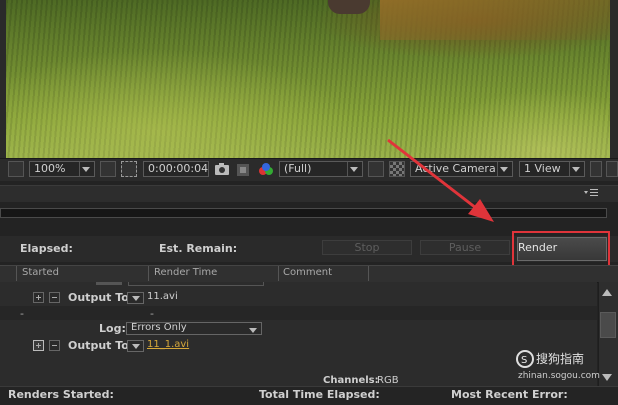 Image resolution: width=618 pixels, height=405 pixels. What do you see at coordinates (319, 394) in the screenshot?
I see `total-time-elapsed-label: Total Time Elapsed:` at bounding box center [319, 394].